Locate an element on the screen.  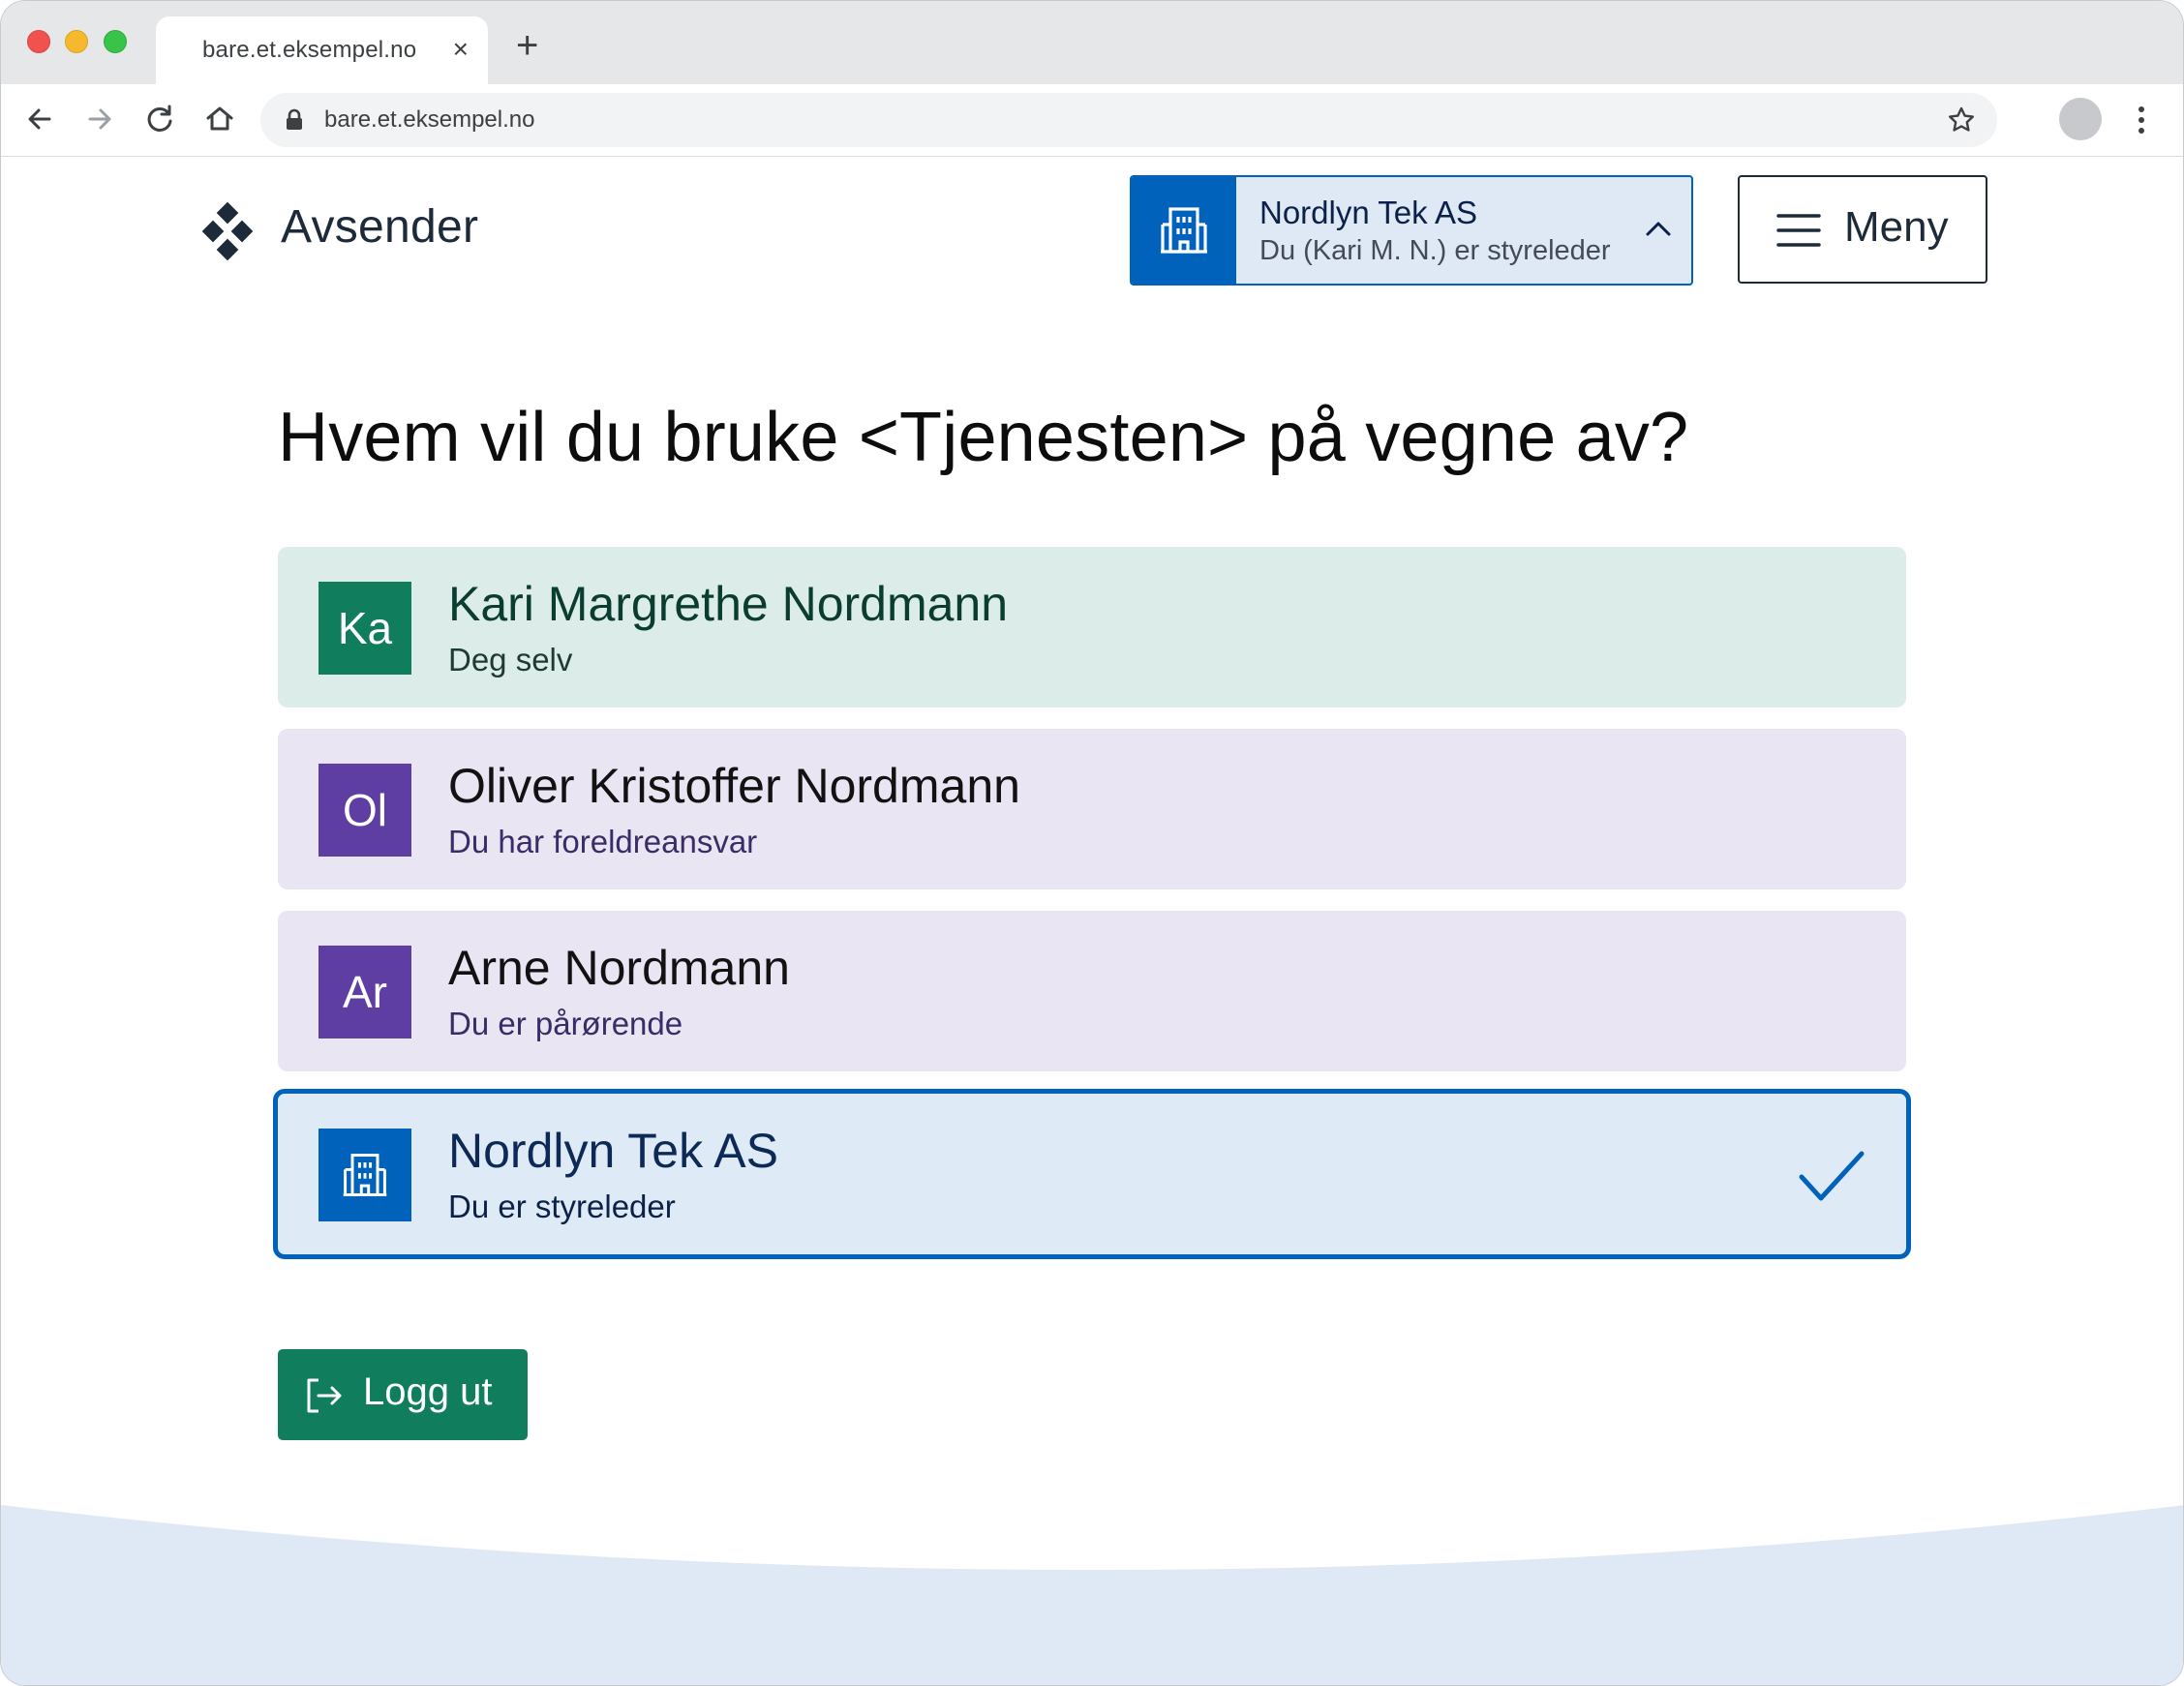
browser-tab: bare.et.eksempel.no × is located at coordinates (322, 50).